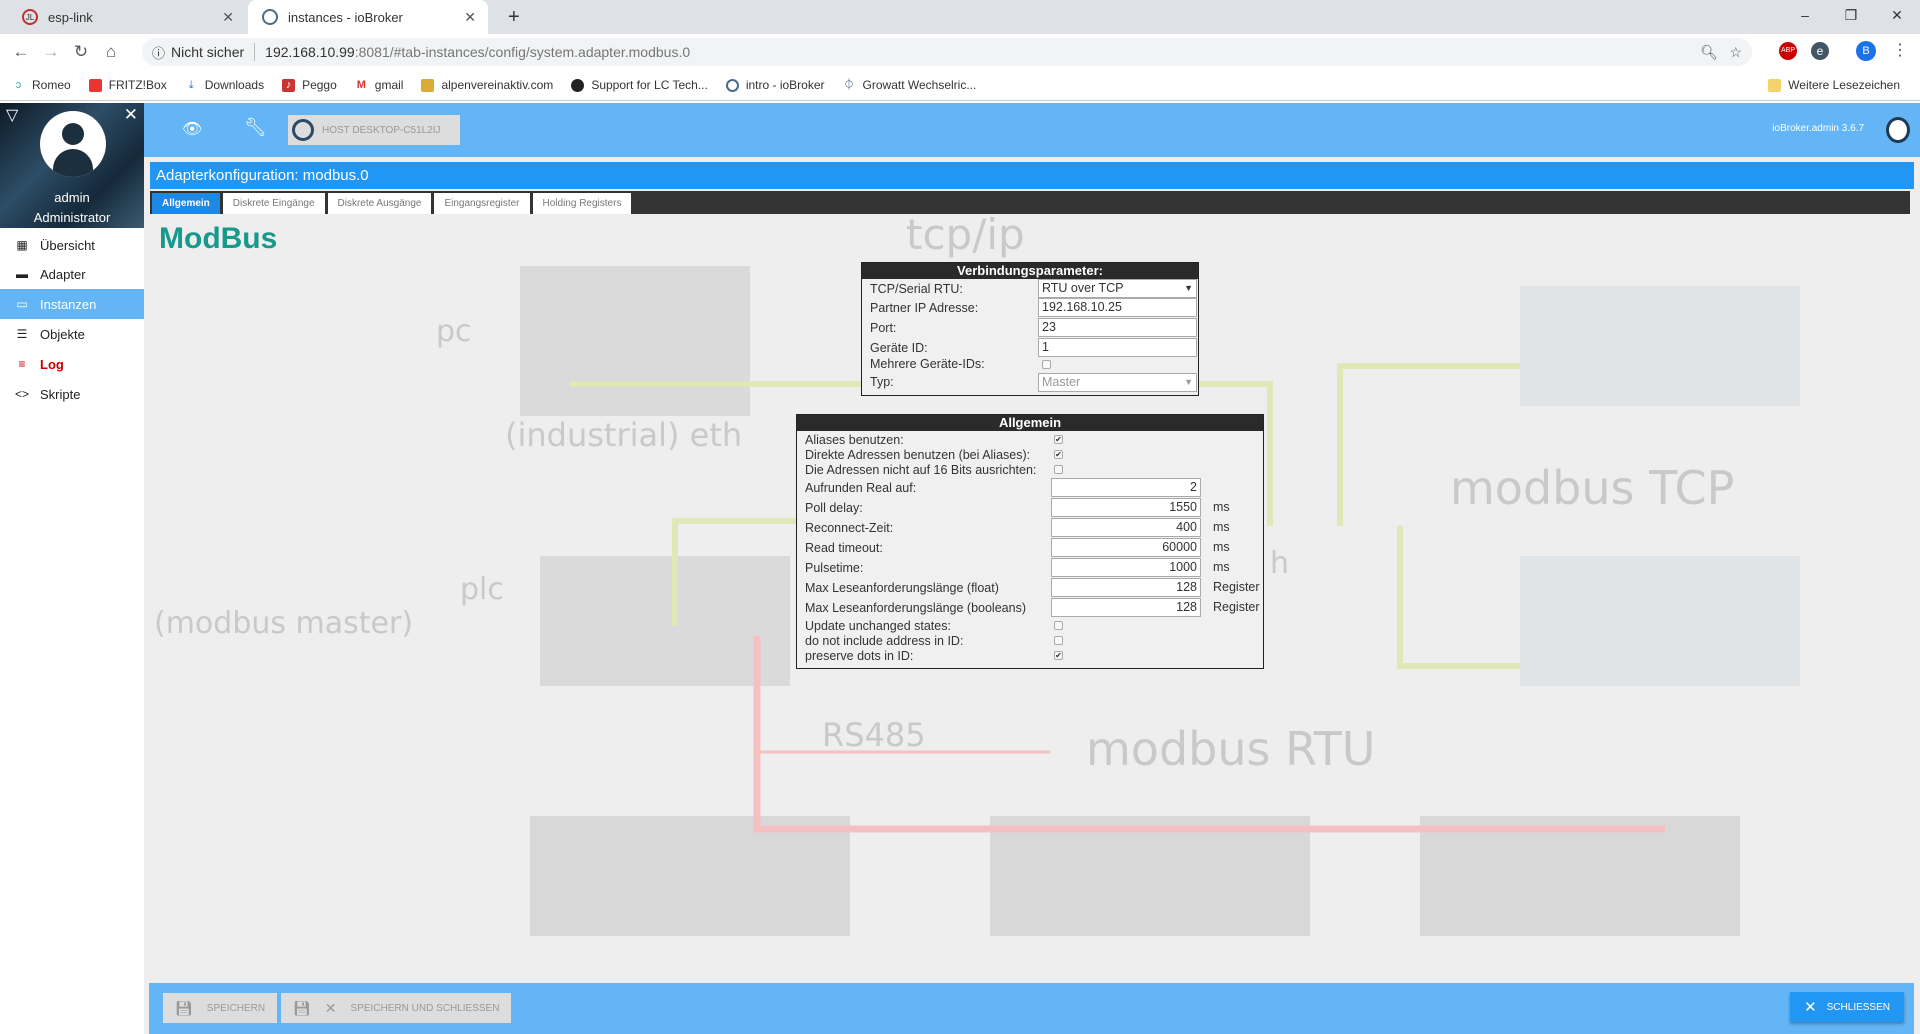 The image size is (1920, 1034). Describe the element at coordinates (834, 507) in the screenshot. I see `field-label: Poll delay:` at that location.